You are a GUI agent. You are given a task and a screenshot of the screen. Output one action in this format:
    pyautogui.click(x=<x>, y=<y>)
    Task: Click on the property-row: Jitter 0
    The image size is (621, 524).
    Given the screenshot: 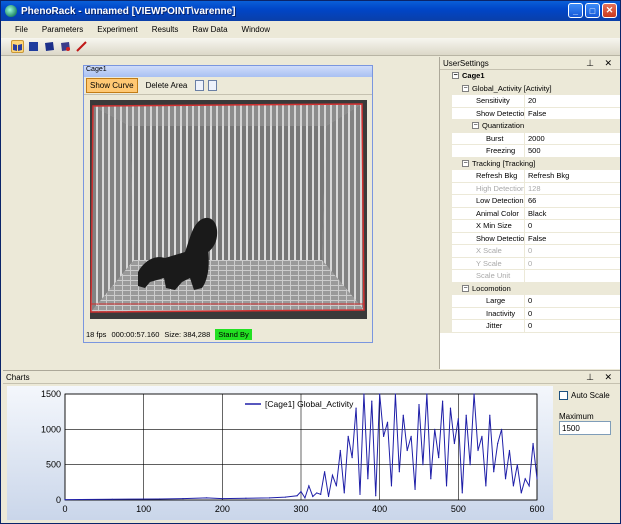 What is the action you would take?
    pyautogui.click(x=530, y=326)
    